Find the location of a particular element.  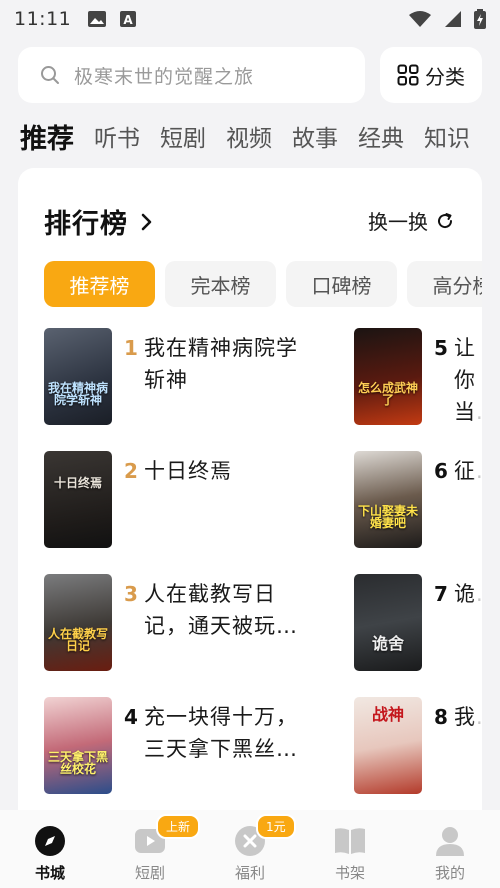

search-input: 极寒末世的觉醒之旅 is located at coordinates (191, 75).